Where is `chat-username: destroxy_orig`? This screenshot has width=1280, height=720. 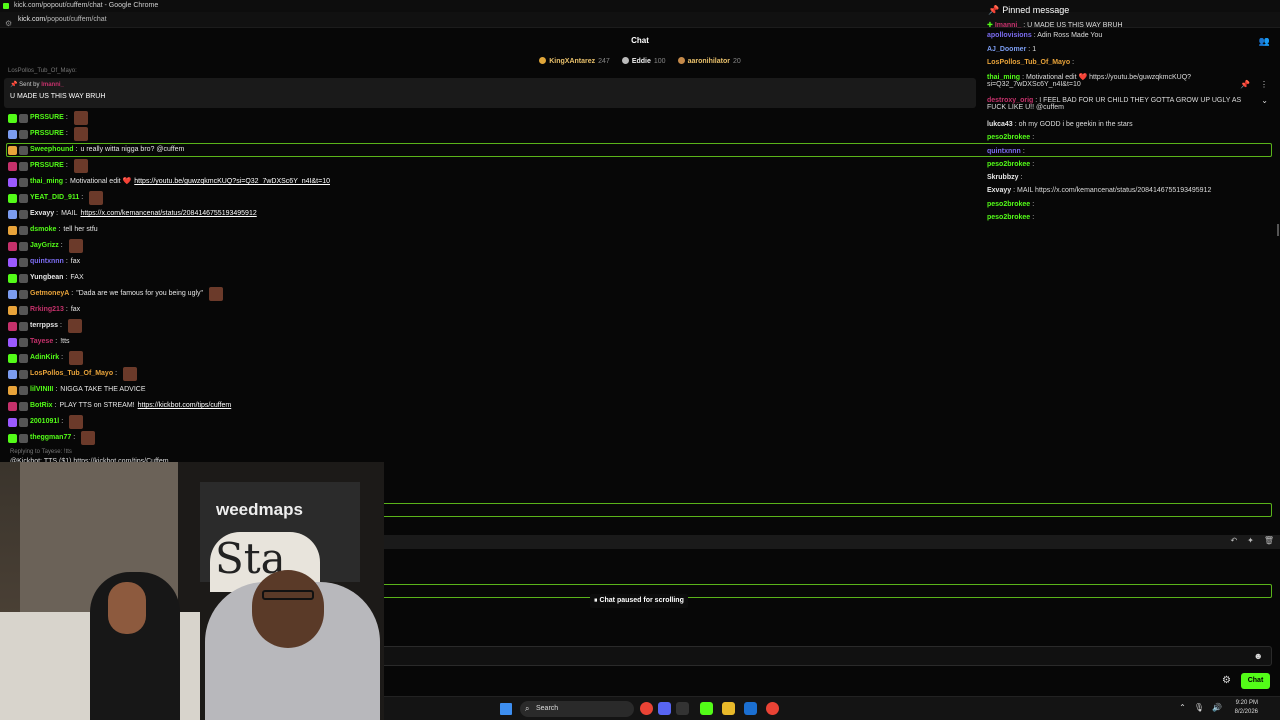 chat-username: destroxy_orig is located at coordinates (1010, 100).